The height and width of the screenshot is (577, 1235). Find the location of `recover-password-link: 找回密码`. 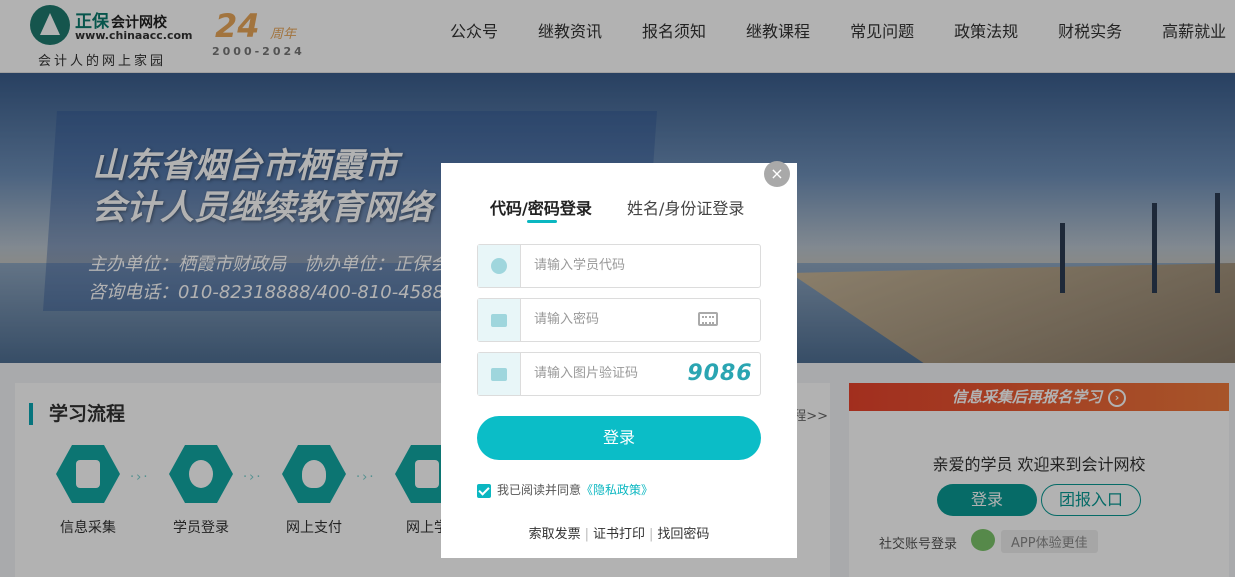

recover-password-link: 找回密码 is located at coordinates (683, 534).